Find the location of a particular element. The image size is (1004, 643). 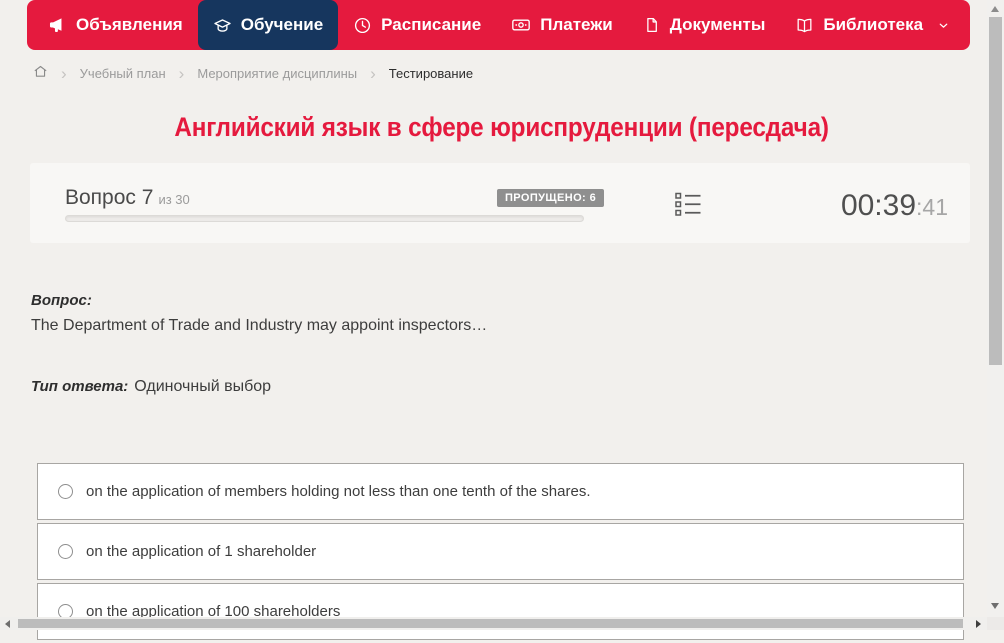

vertical-scrollbar is located at coordinates (995, 308).